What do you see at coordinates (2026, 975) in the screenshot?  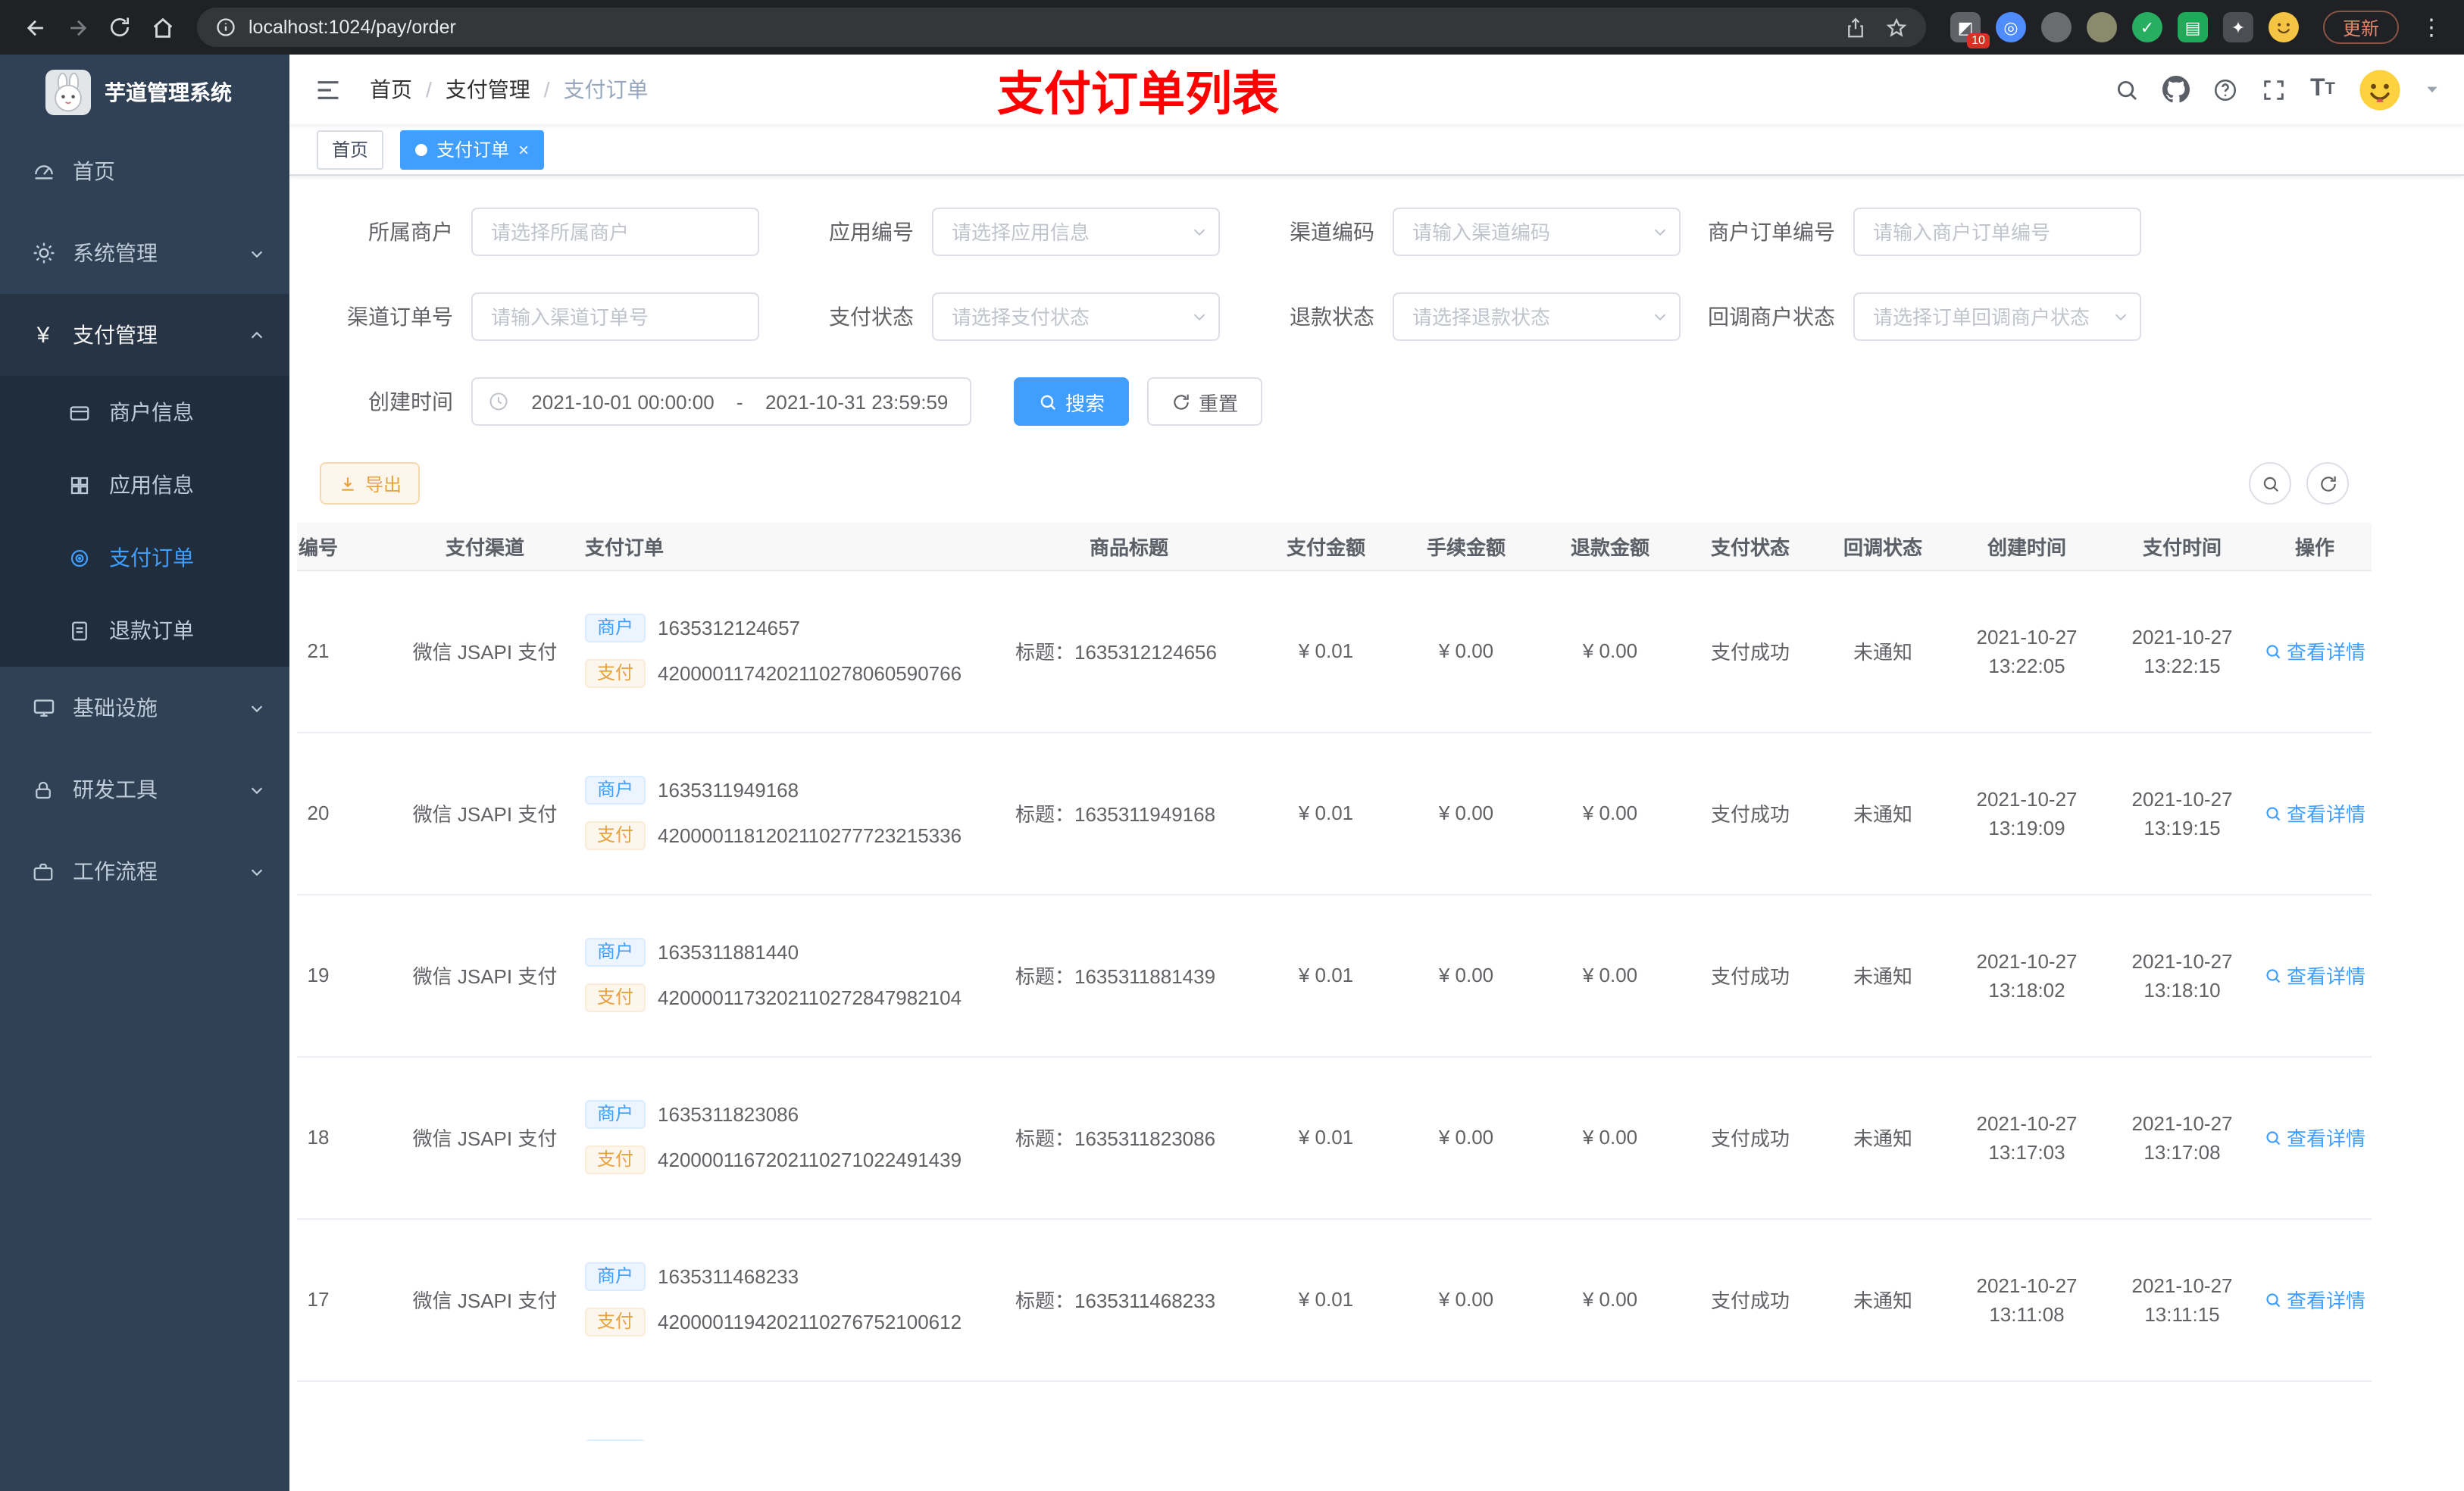 I see `cell-create-time: 2021-10-27 13:18:02` at bounding box center [2026, 975].